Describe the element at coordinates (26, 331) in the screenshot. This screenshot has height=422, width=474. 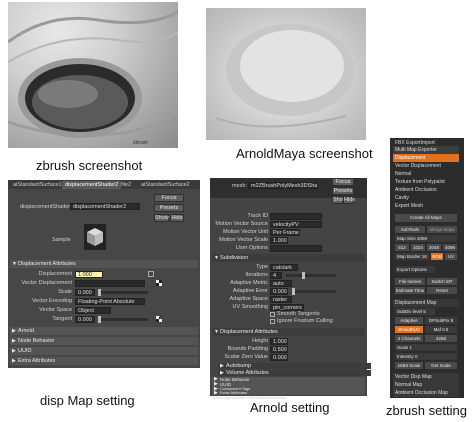
I see `section-title: Arnold` at that location.